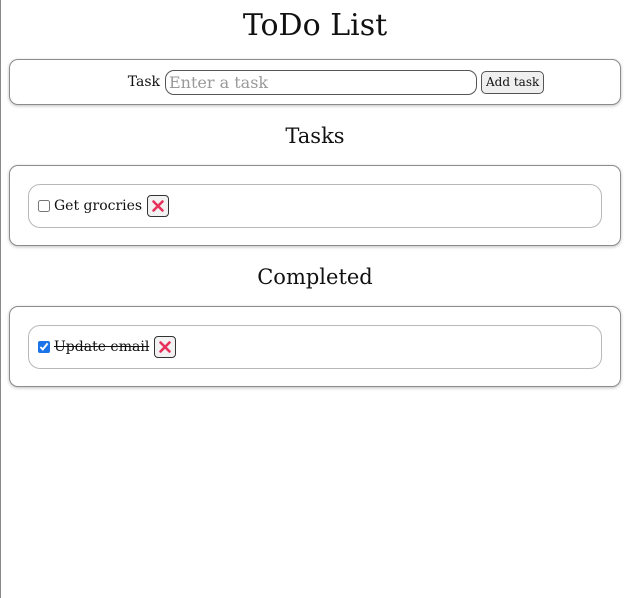 This screenshot has width=626, height=598. Describe the element at coordinates (315, 136) in the screenshot. I see `tasks-heading: Tasks` at that location.